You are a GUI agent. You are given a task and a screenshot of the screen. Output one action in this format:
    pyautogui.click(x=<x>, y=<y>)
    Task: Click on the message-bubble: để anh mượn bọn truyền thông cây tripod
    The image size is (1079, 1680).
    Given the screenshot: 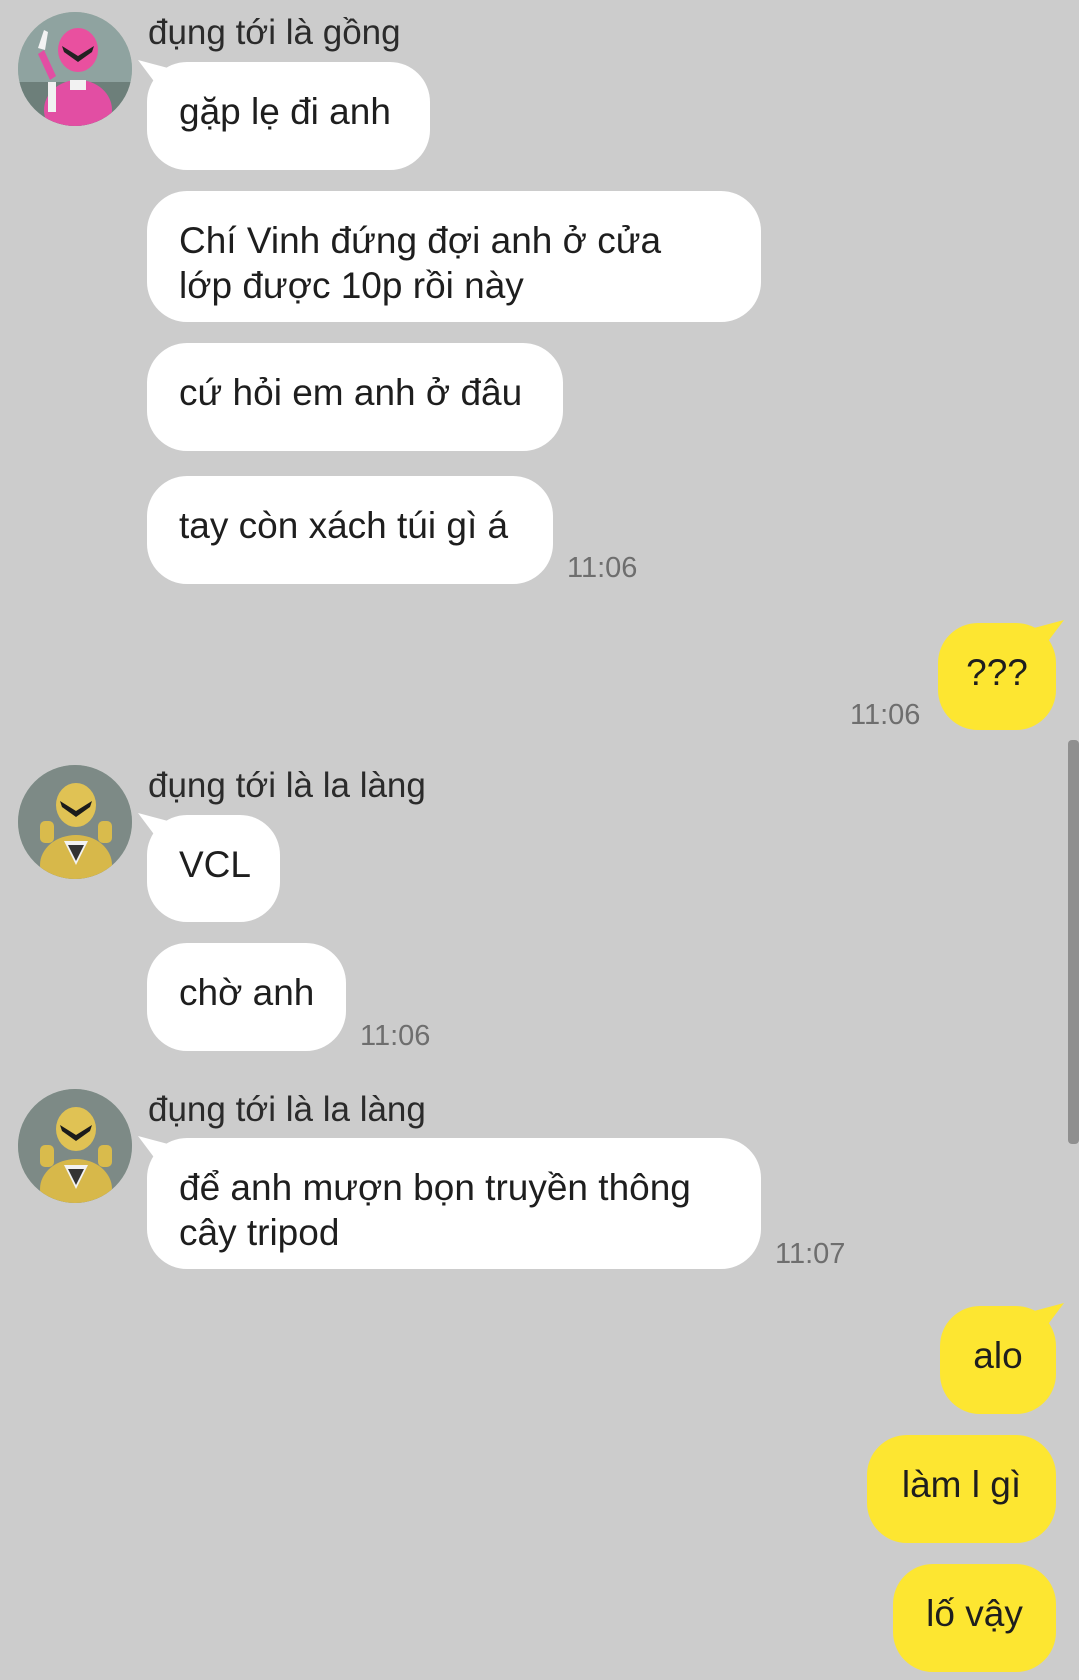 What is the action you would take?
    pyautogui.click(x=454, y=1203)
    